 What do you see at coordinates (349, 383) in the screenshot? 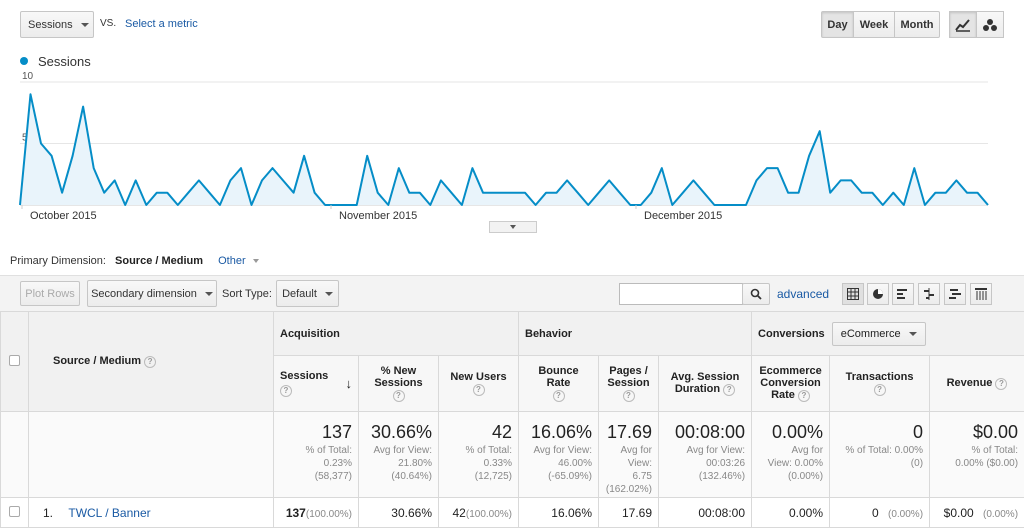
I see `sort-arrow-icon: ↓` at bounding box center [349, 383].